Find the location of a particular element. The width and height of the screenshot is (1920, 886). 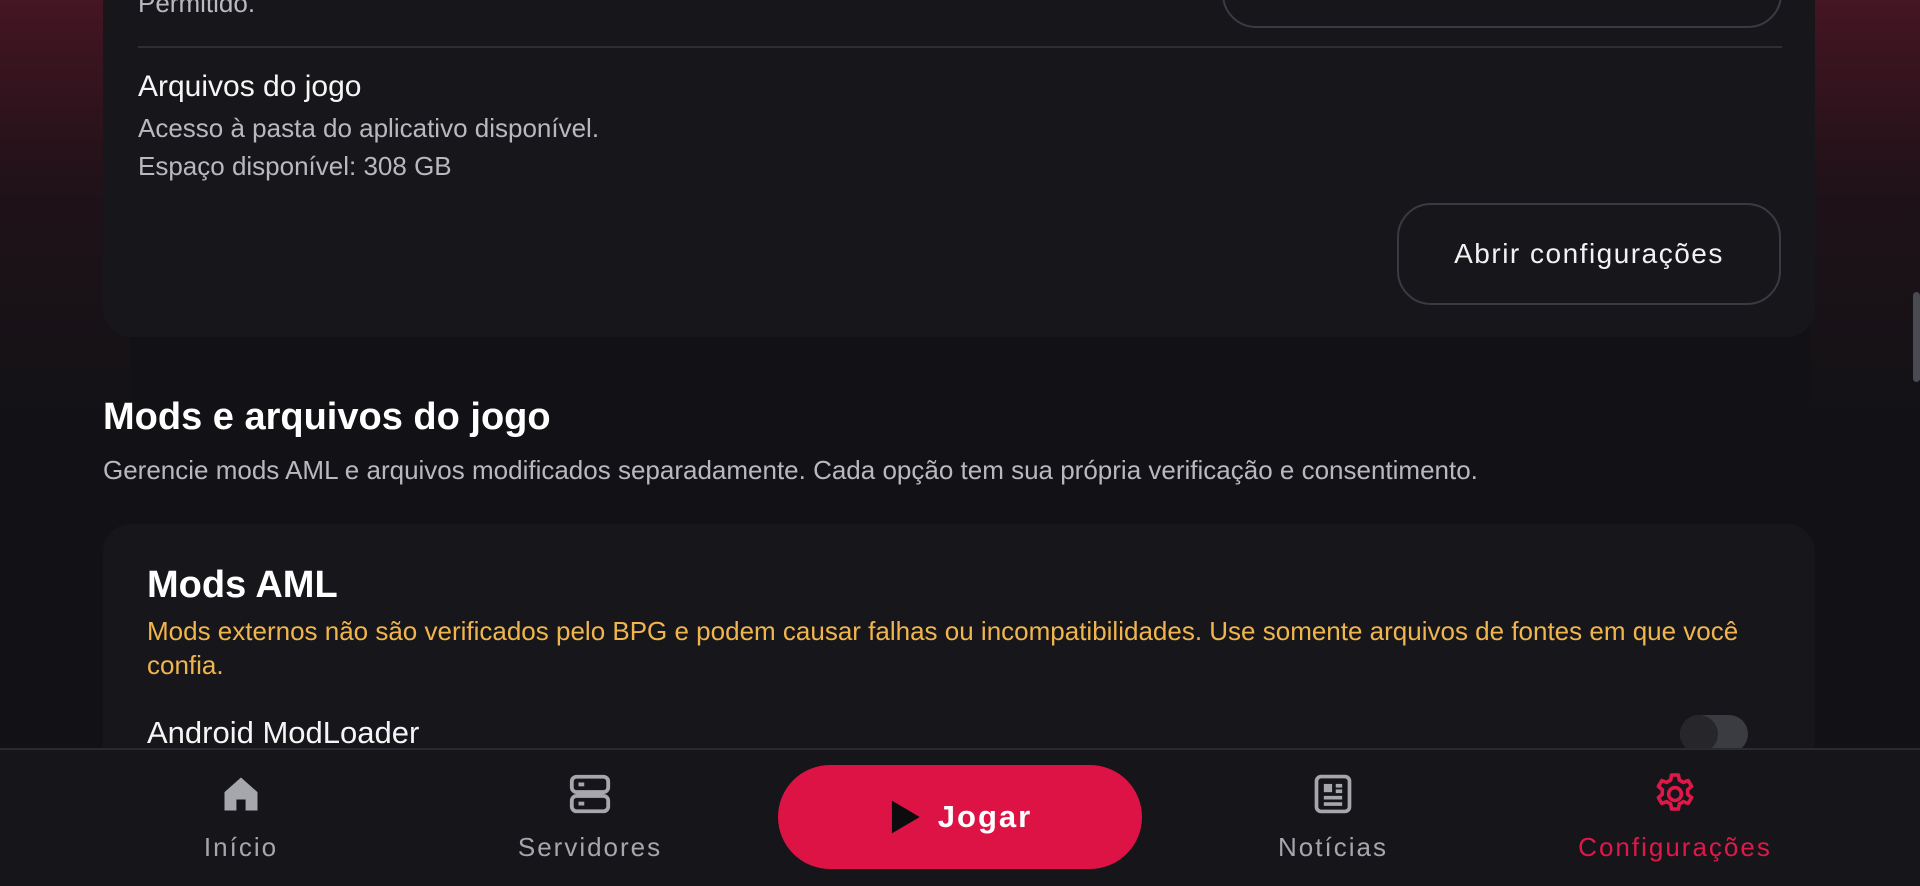

mods-section-title: Mods e arquivos do jogo is located at coordinates (327, 417).